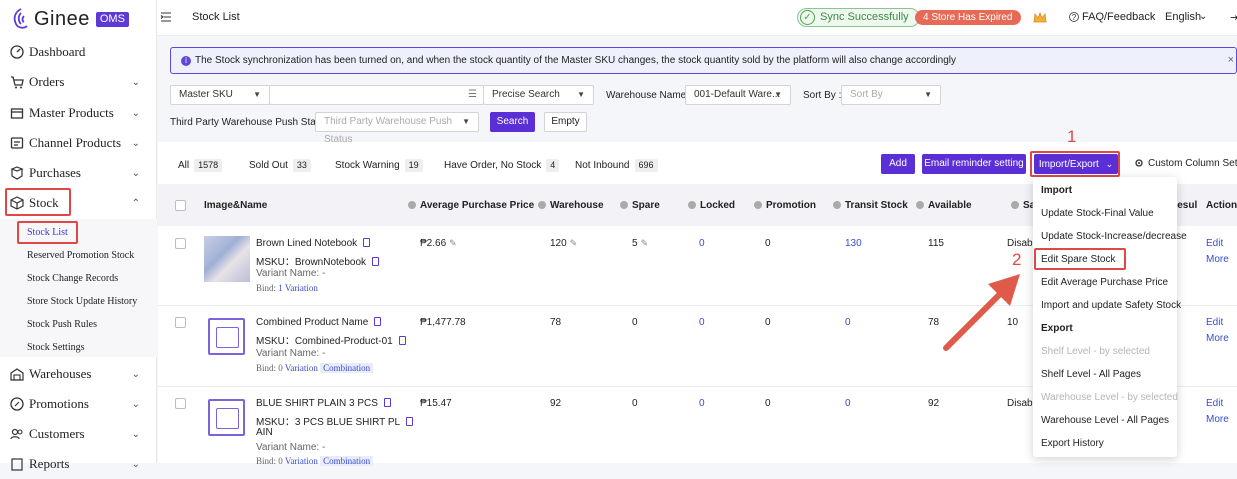 This screenshot has height=479, width=1237. What do you see at coordinates (936, 243) in the screenshot?
I see `available-stock: 115` at bounding box center [936, 243].